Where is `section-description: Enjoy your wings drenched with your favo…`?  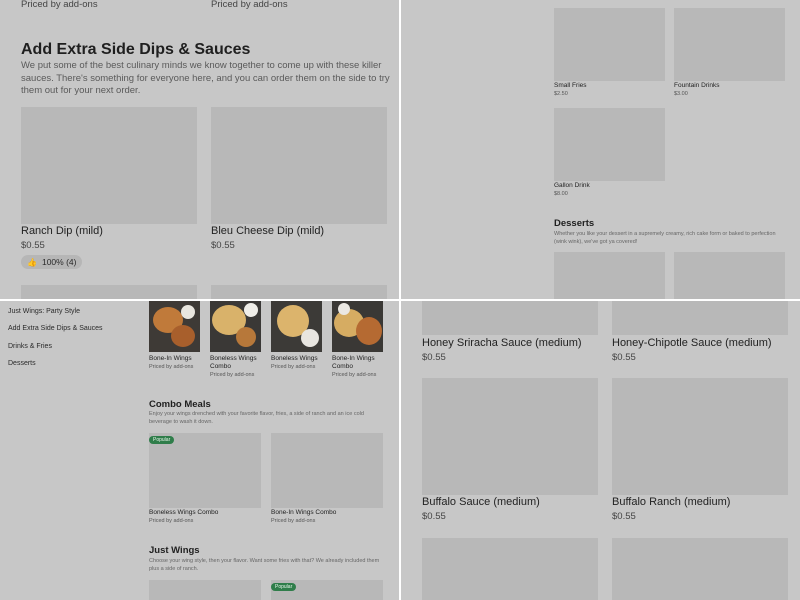
section-description: Enjoy your wings drenched with your favo… is located at coordinates (256, 418).